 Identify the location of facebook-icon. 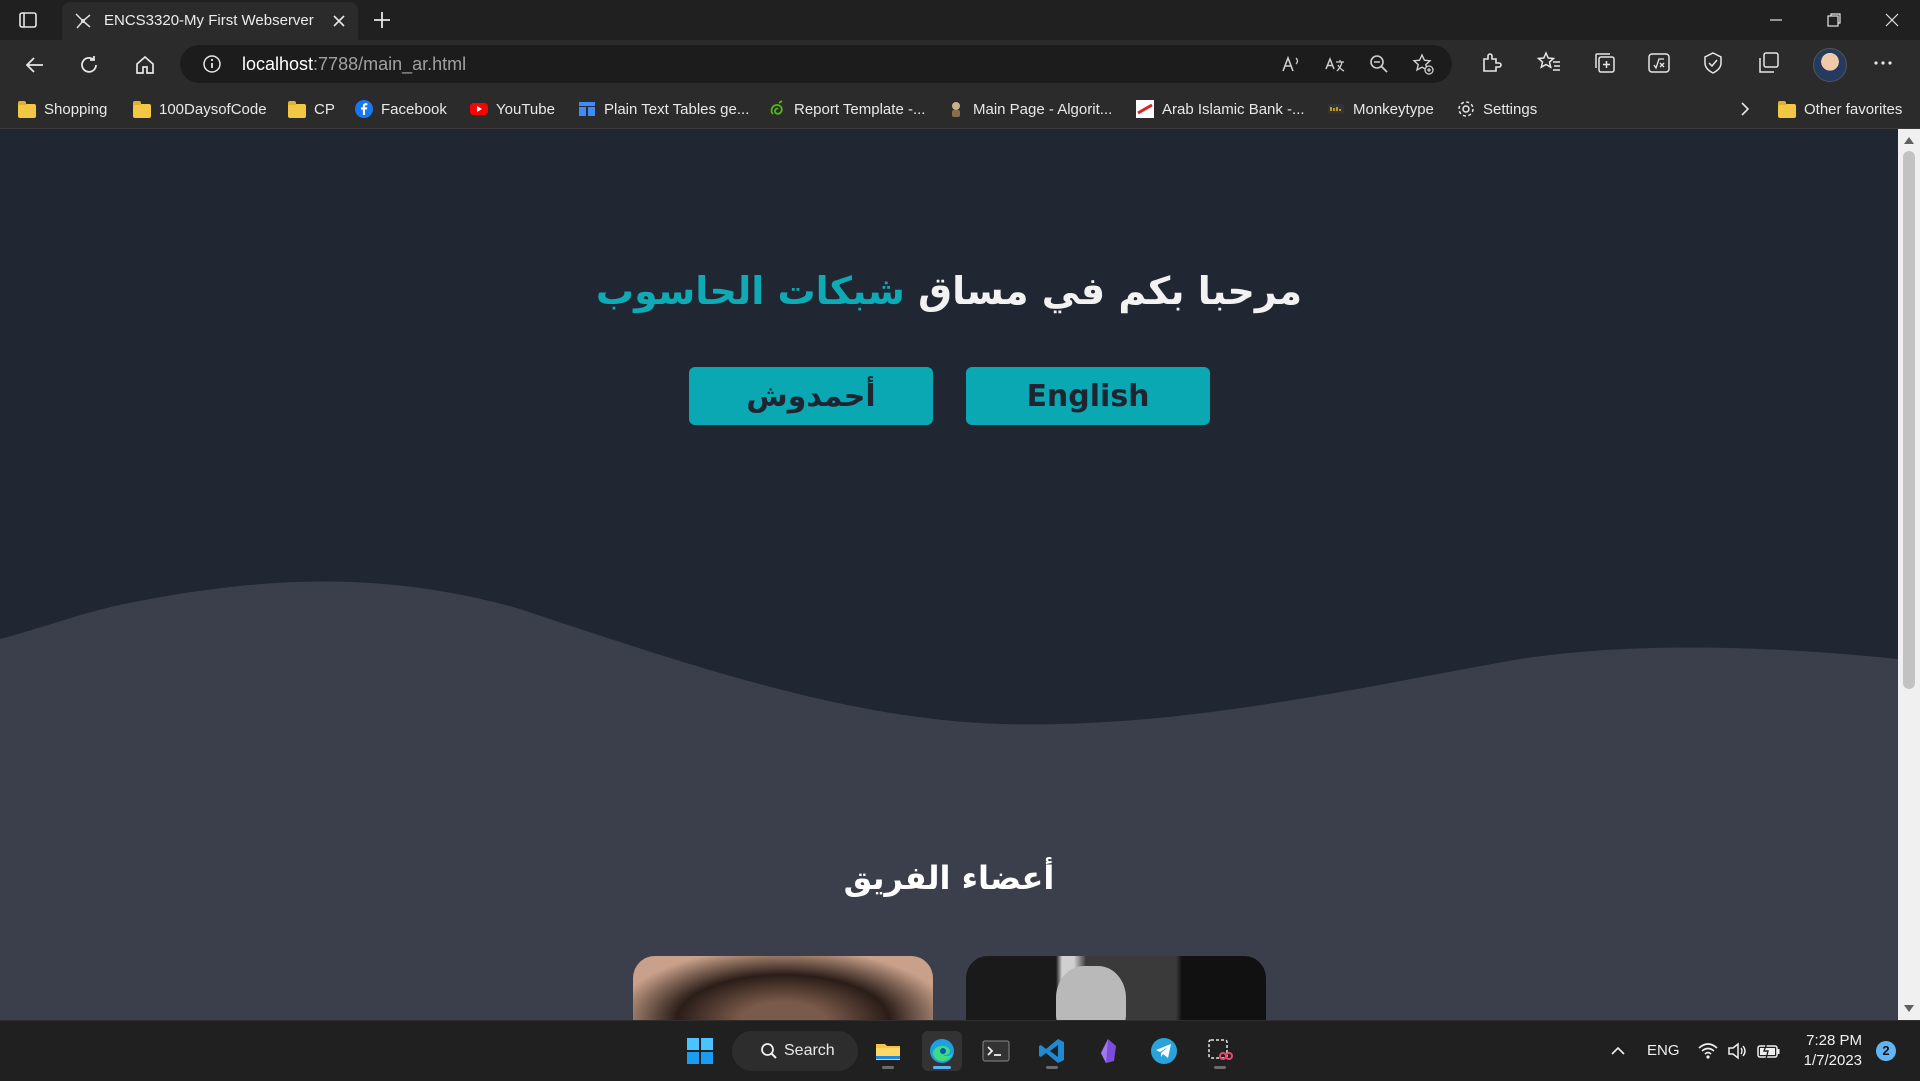
(364, 109).